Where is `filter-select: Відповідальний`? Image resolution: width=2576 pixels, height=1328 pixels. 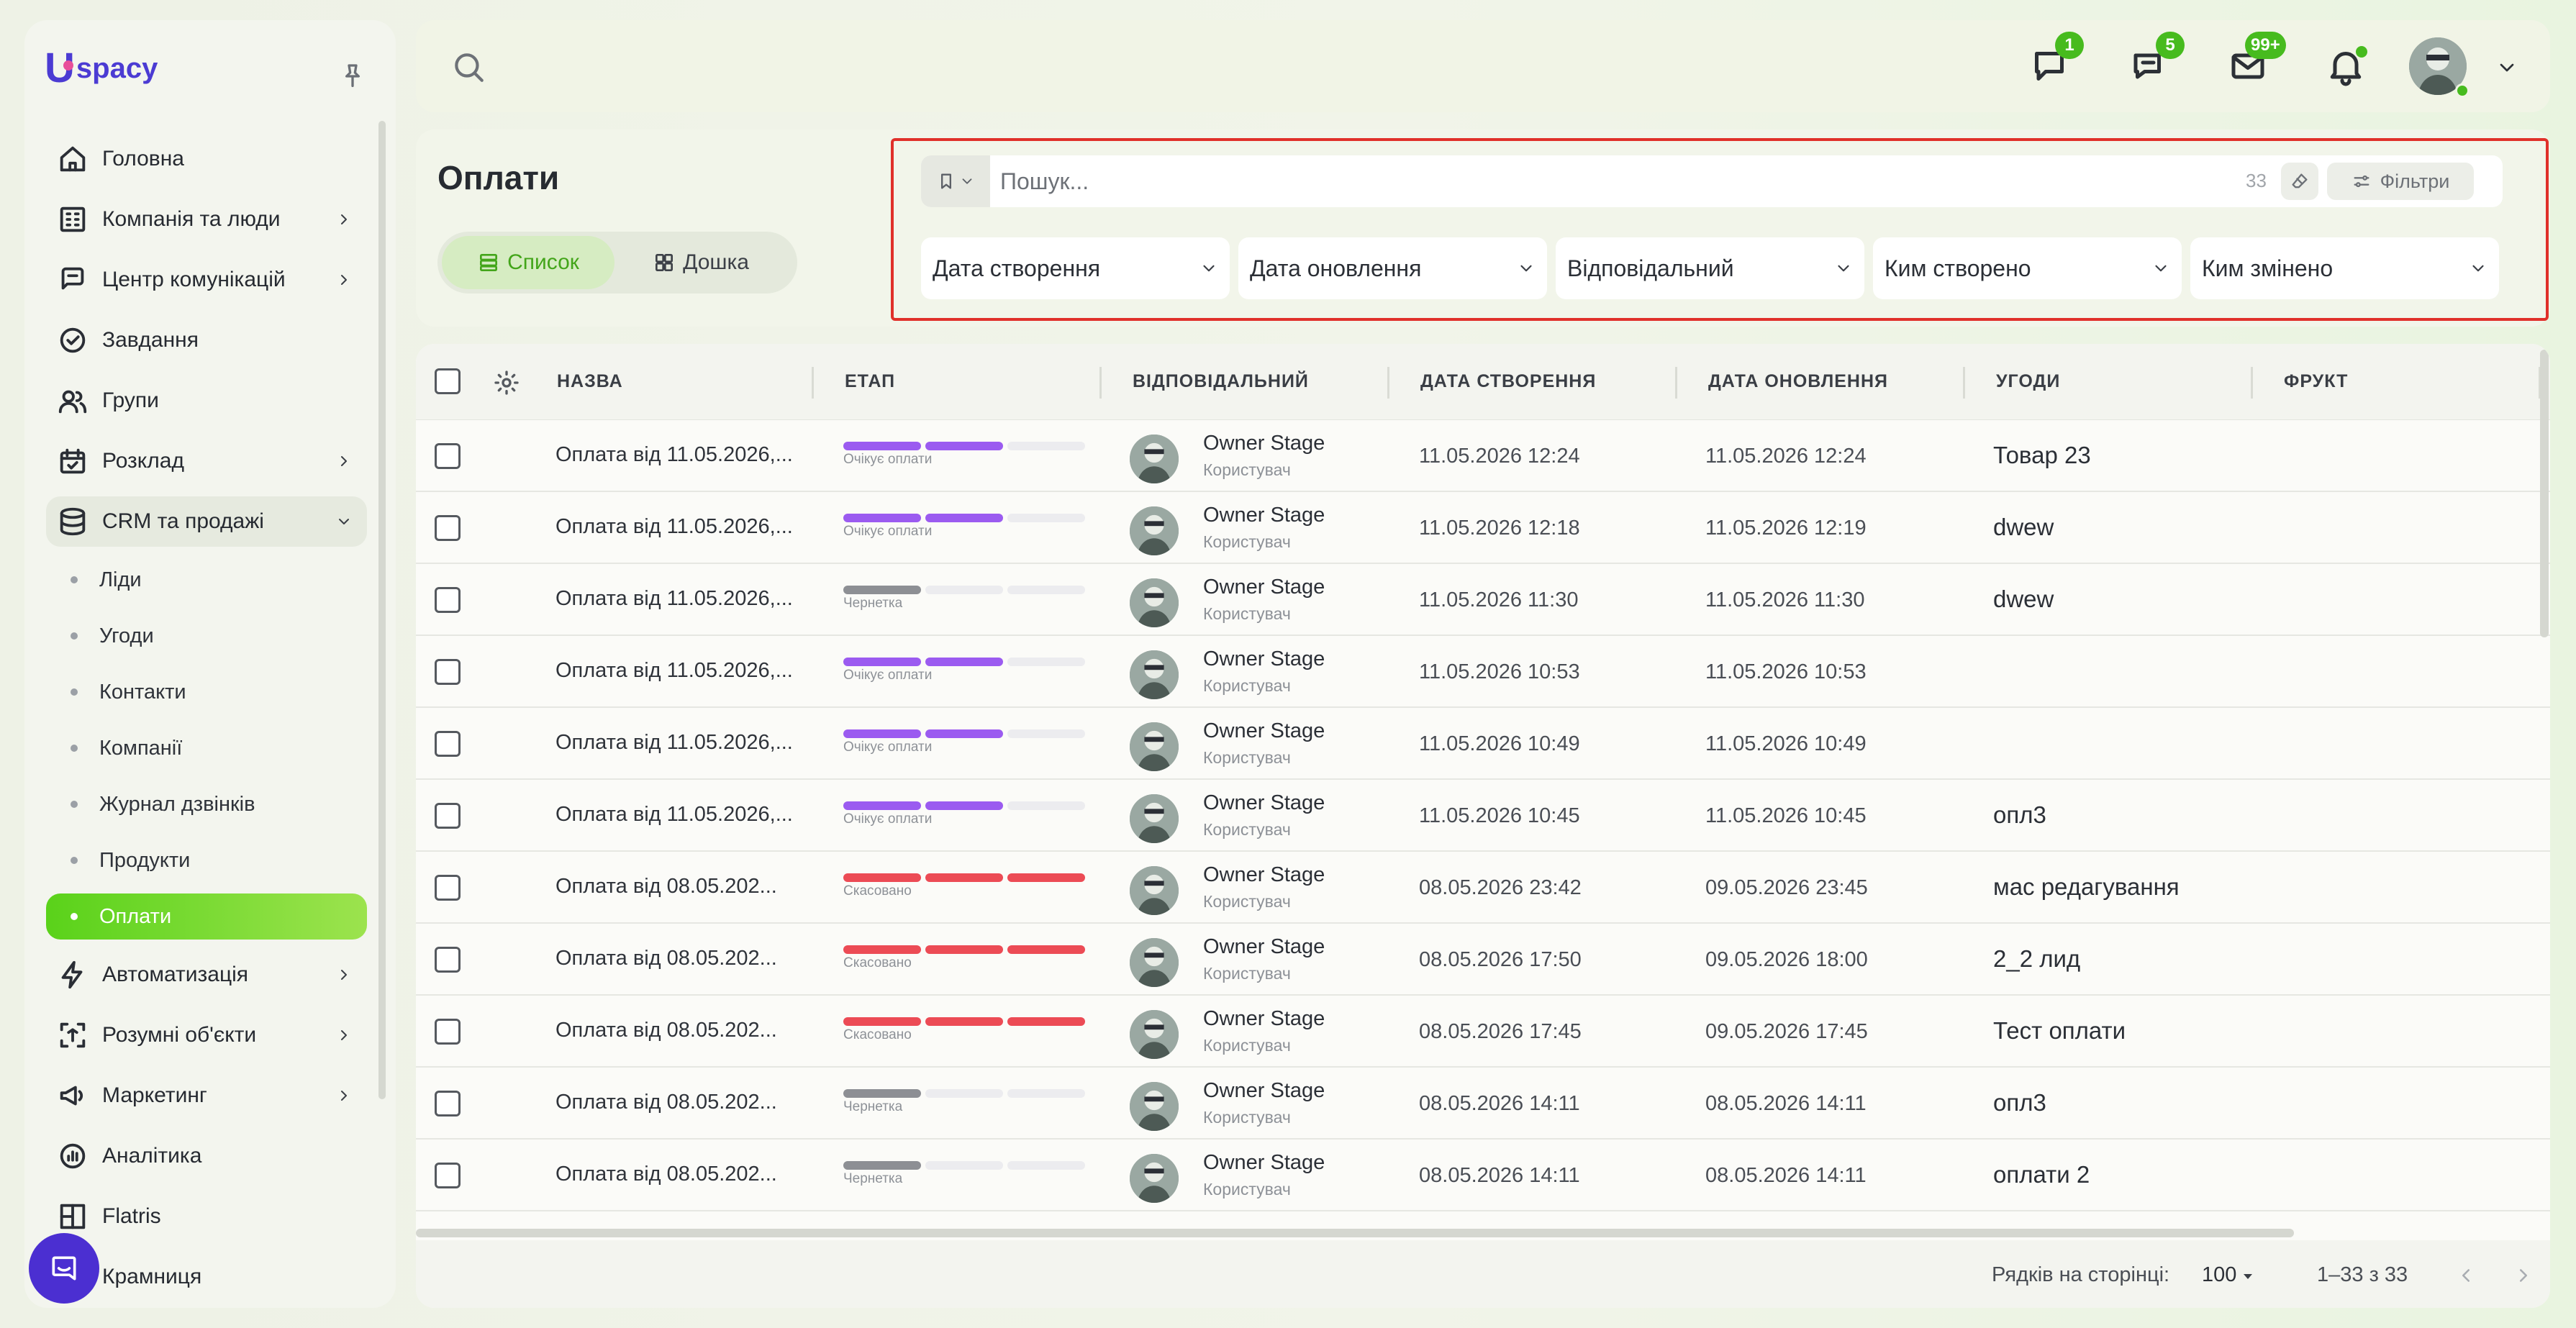 filter-select: Відповідальний is located at coordinates (1710, 268).